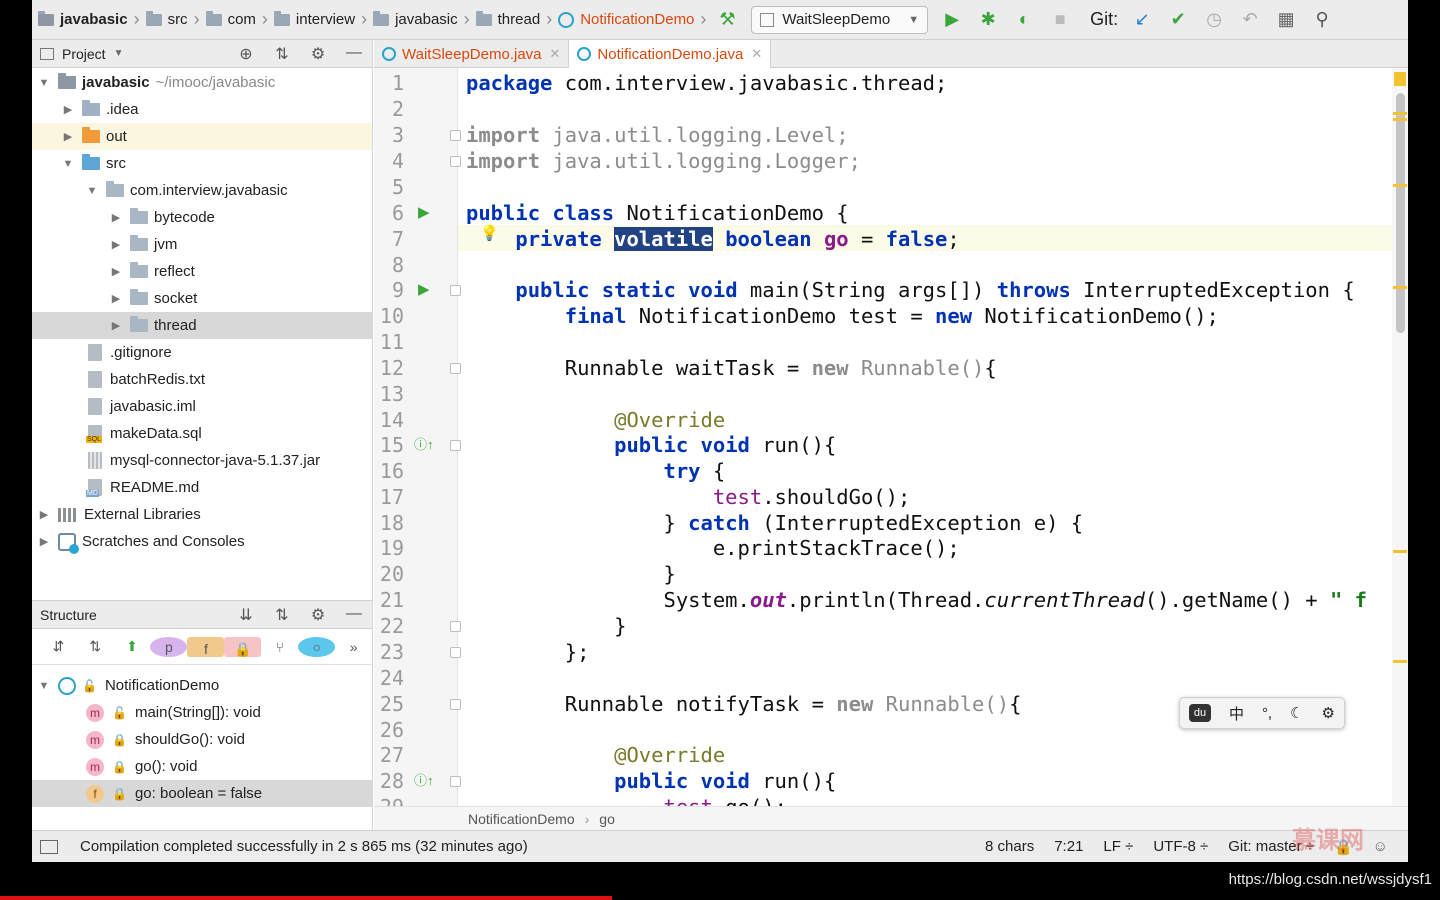 This screenshot has height=900, width=1440. What do you see at coordinates (952, 20) in the screenshot?
I see `run-icon: ▶` at bounding box center [952, 20].